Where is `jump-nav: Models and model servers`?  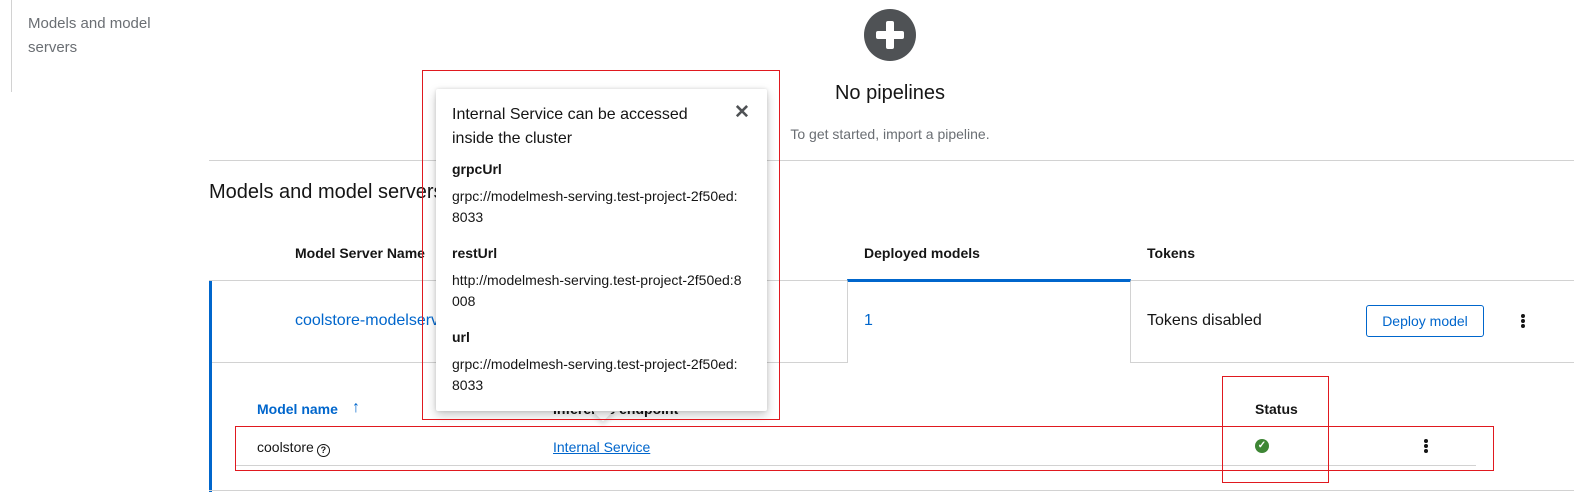
jump-nav: Models and model servers is located at coordinates (101, 46).